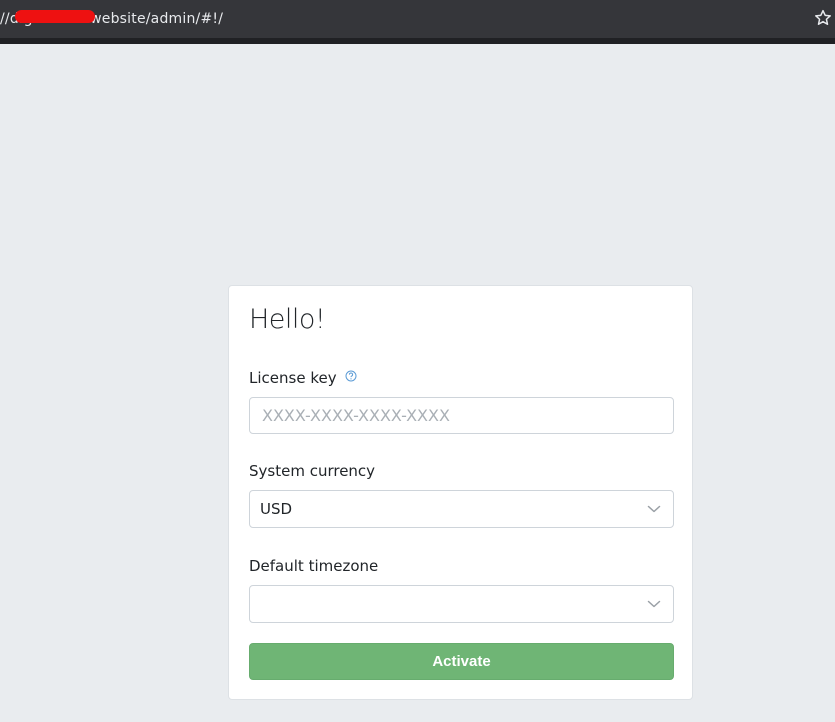  Describe the element at coordinates (314, 566) in the screenshot. I see `default-timezone-label: Default timezone` at that location.